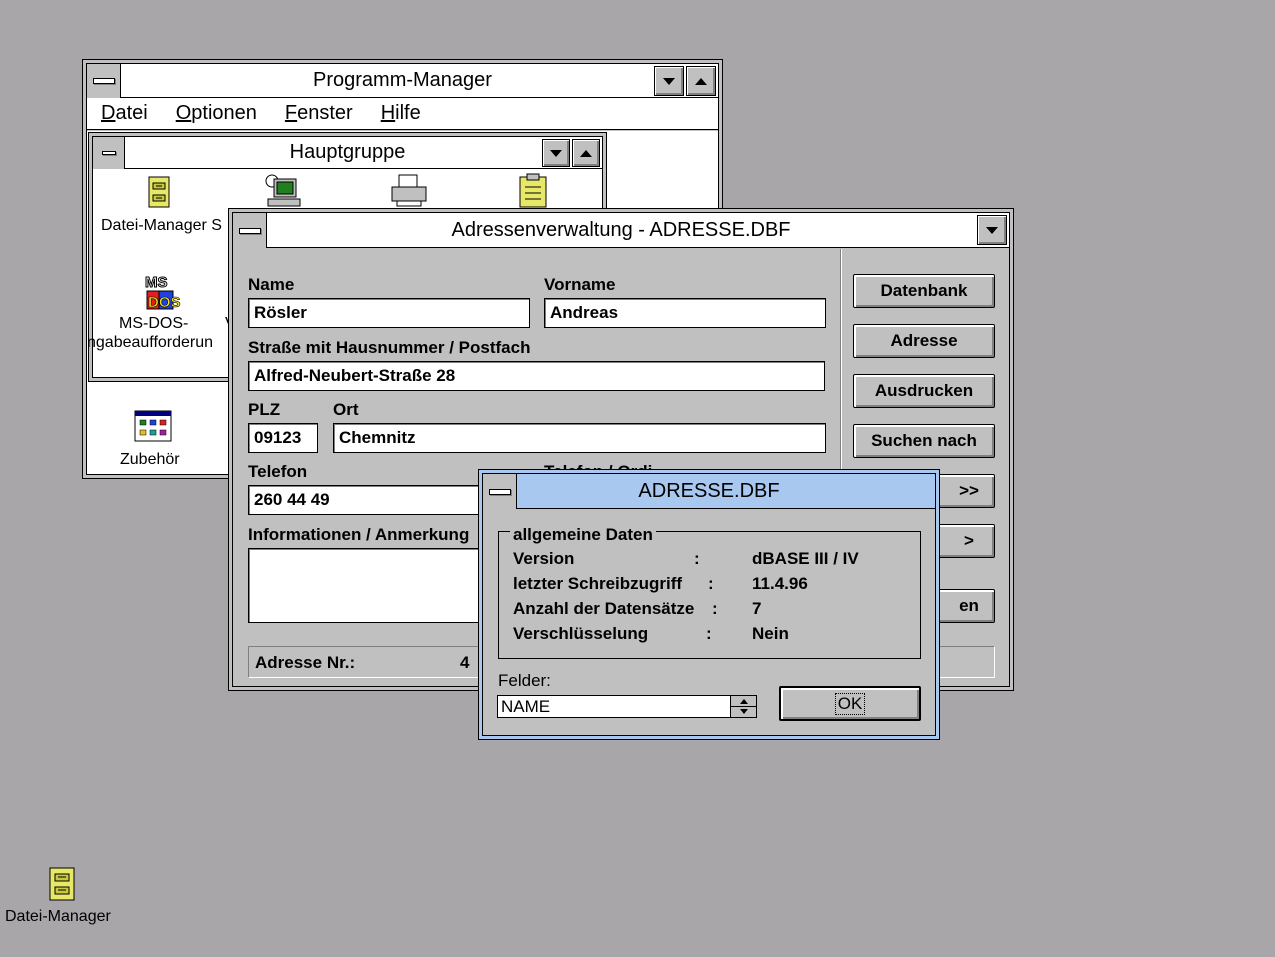 The height and width of the screenshot is (957, 1275). I want to click on ok-button: OK, so click(850, 703).